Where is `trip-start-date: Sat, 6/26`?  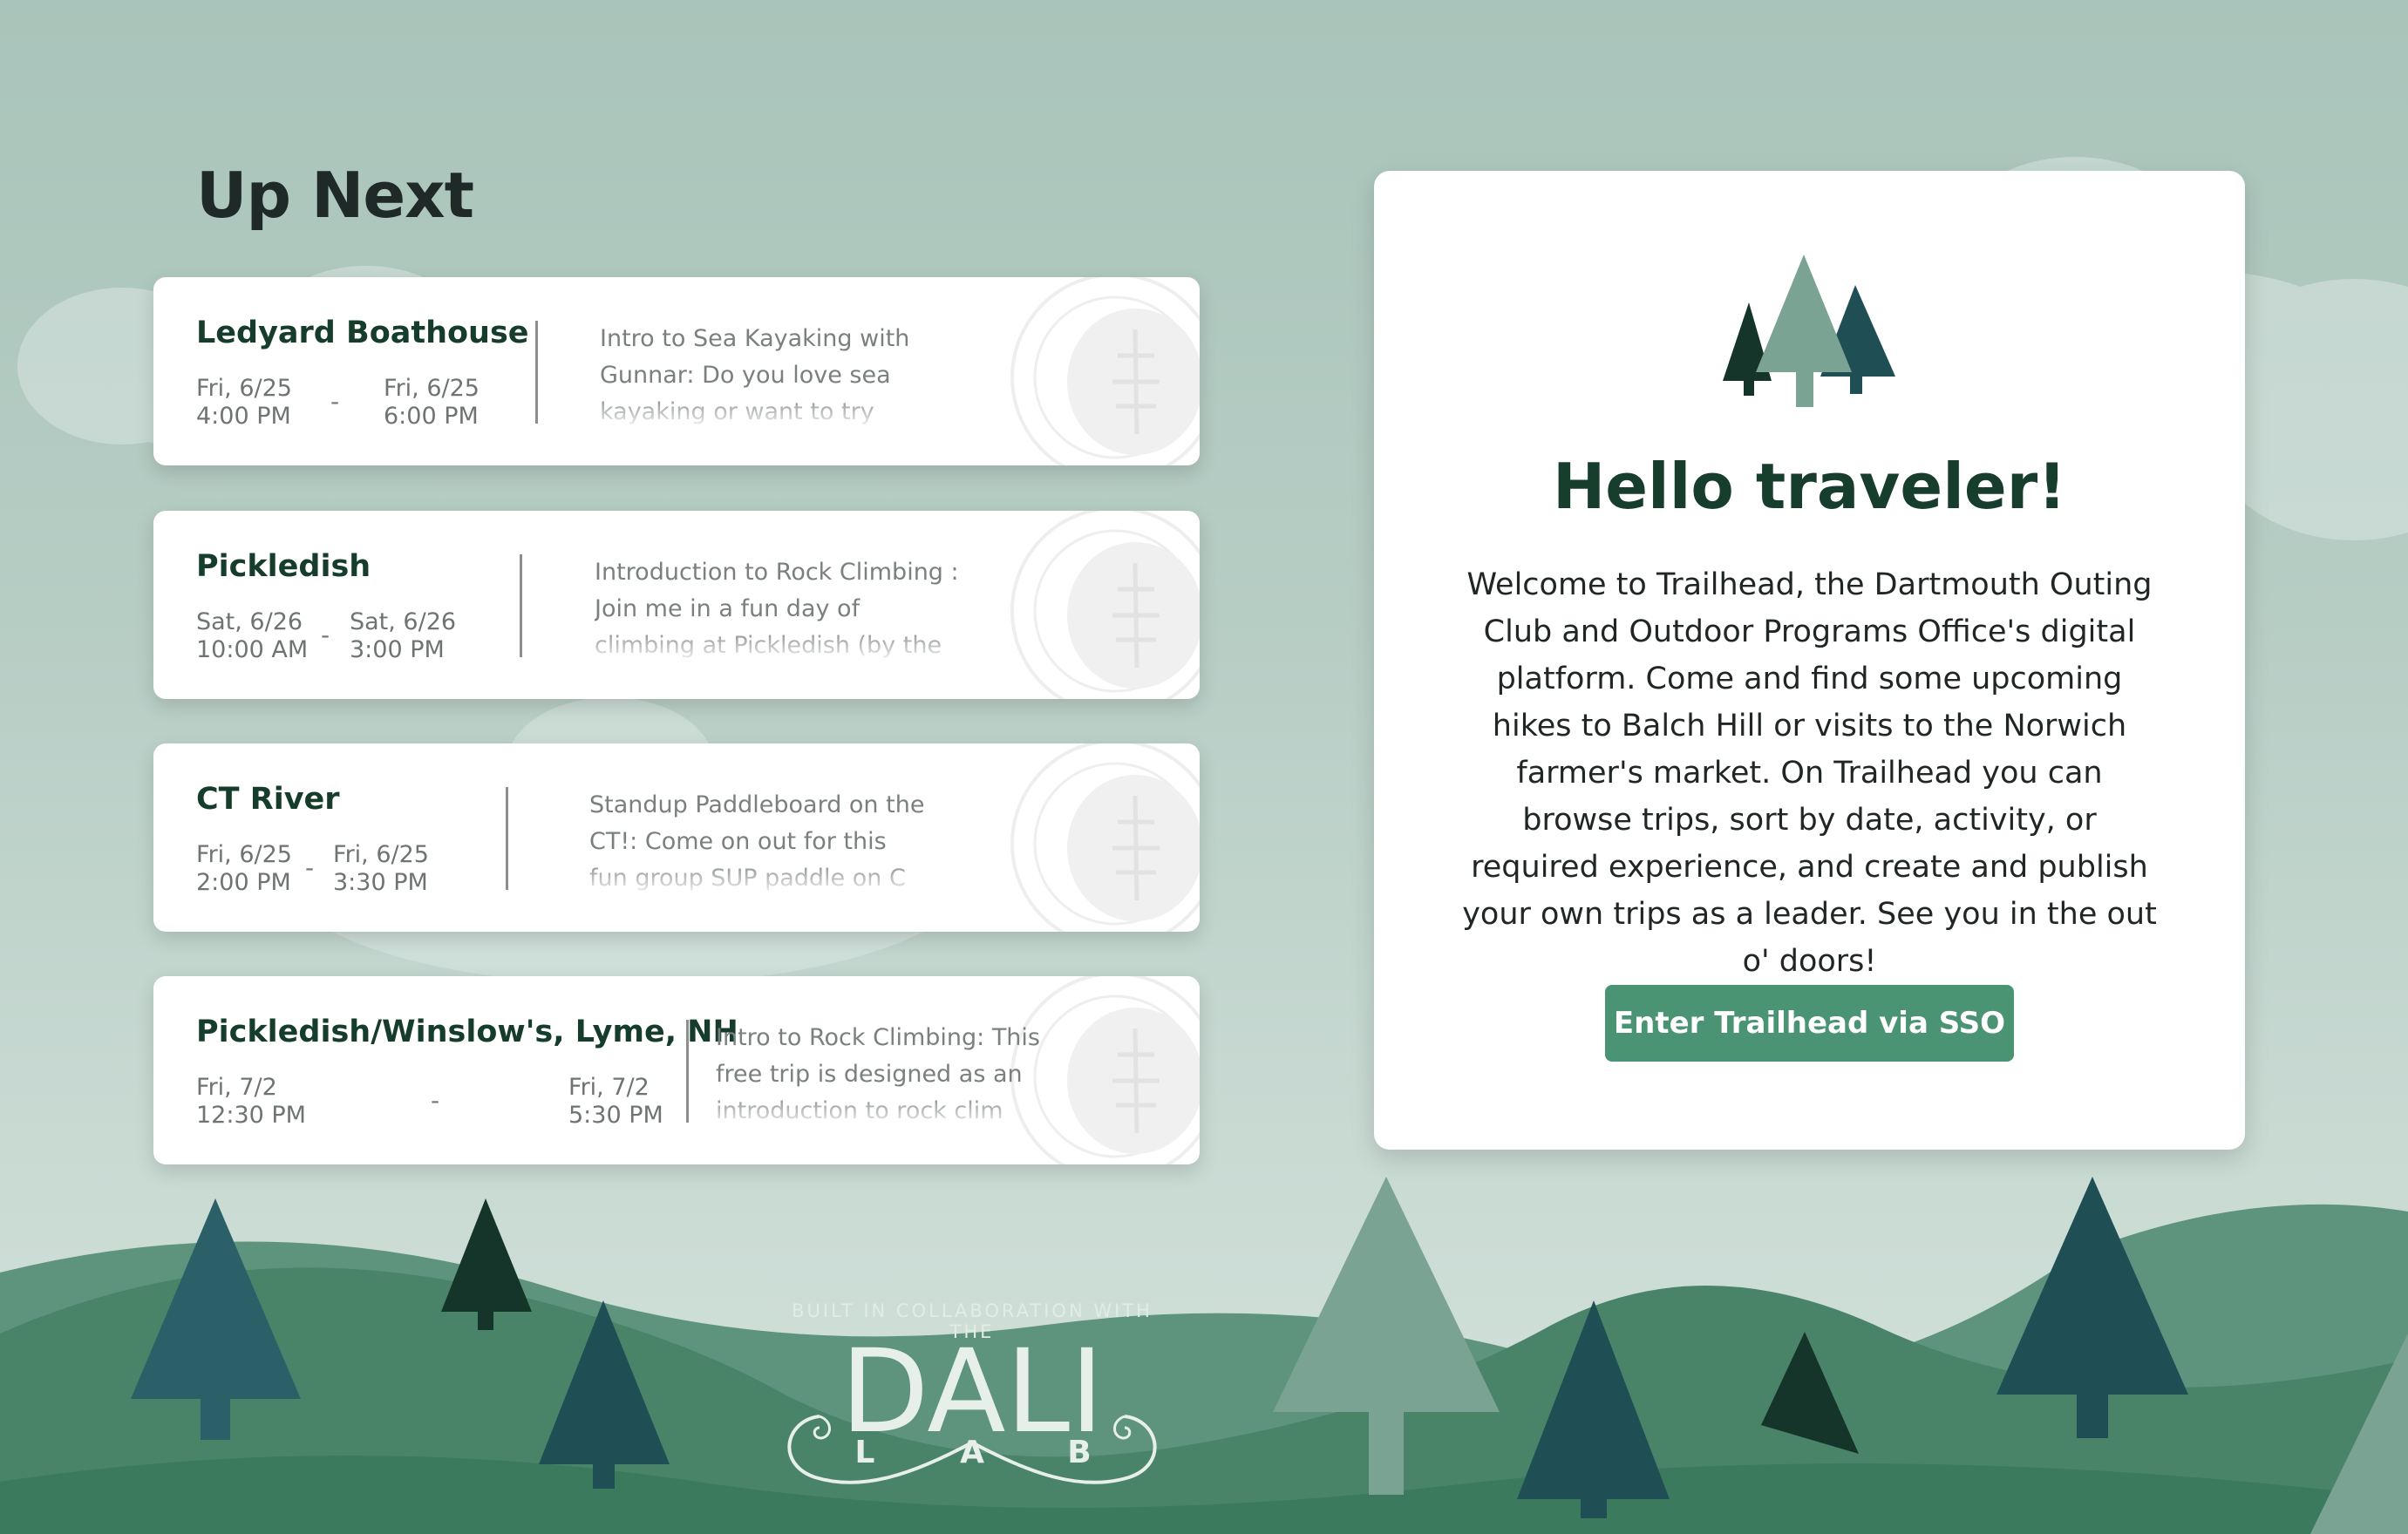
trip-start-date: Sat, 6/26 is located at coordinates (250, 621).